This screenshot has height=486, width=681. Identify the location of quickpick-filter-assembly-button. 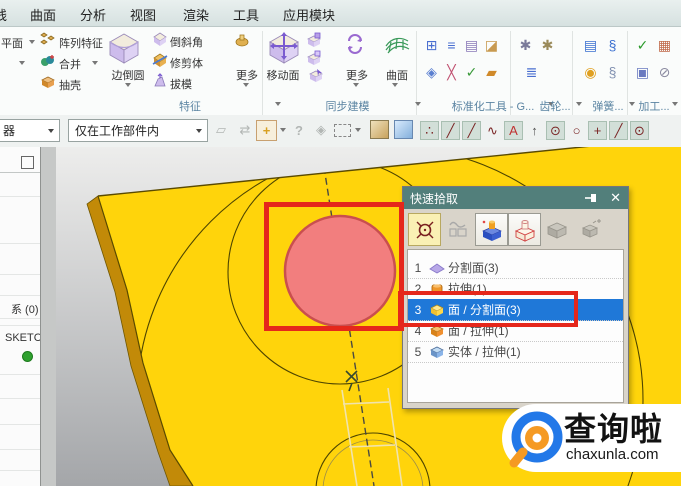
(589, 228).